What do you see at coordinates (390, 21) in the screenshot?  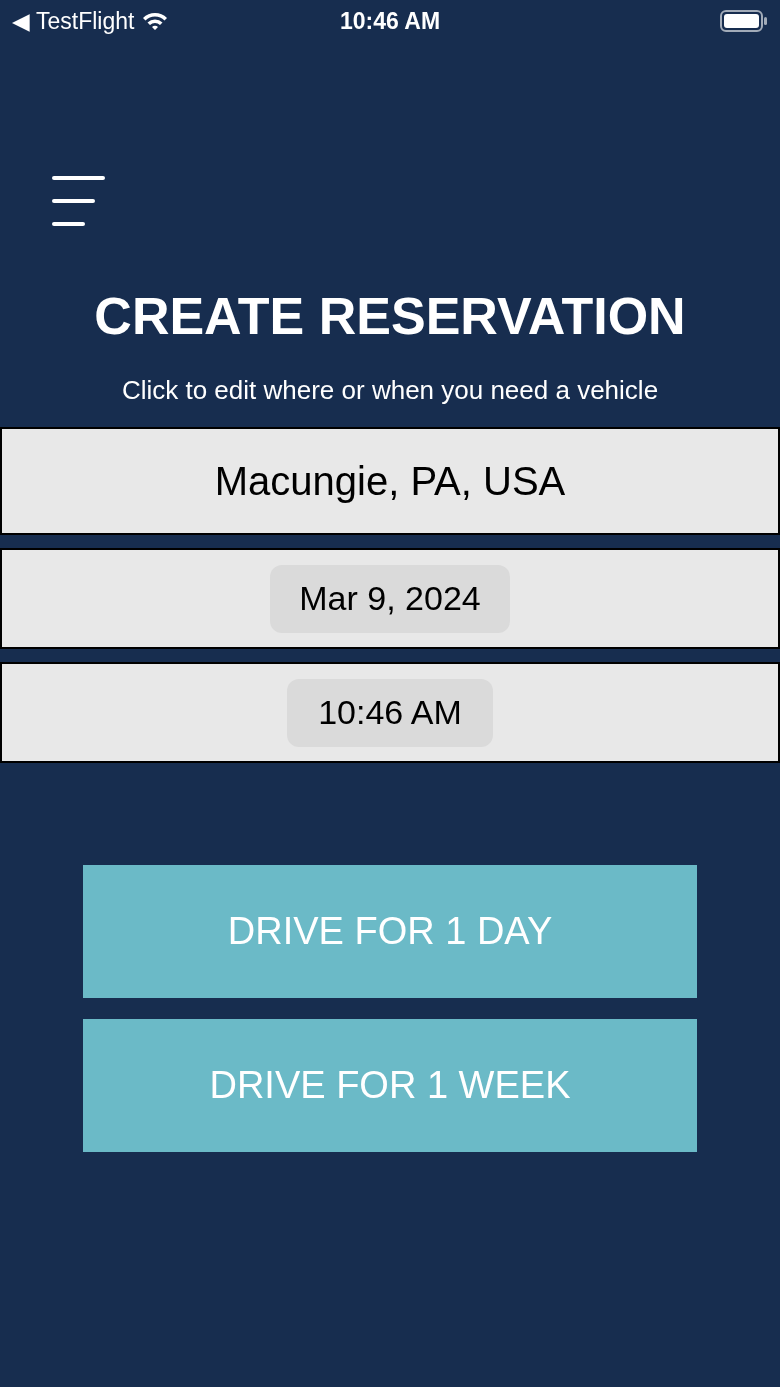 I see `clock-time: 10:46 AM` at bounding box center [390, 21].